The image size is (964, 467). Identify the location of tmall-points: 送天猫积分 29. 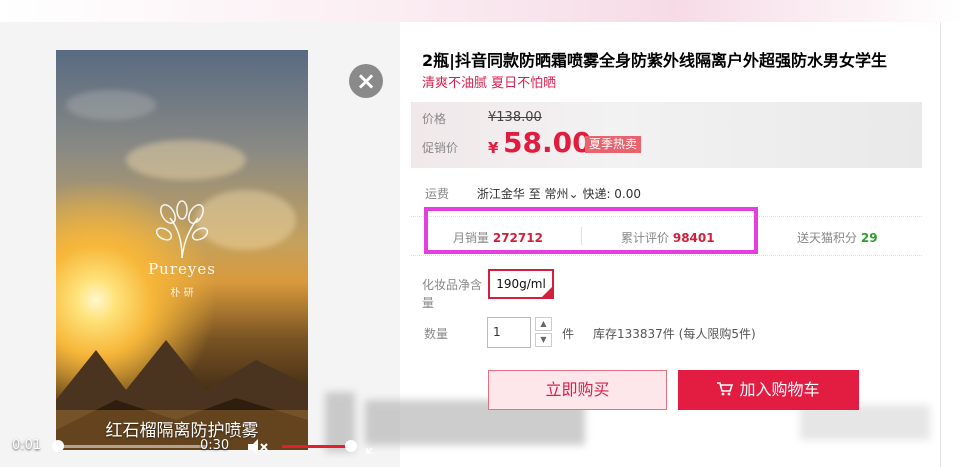
(837, 237).